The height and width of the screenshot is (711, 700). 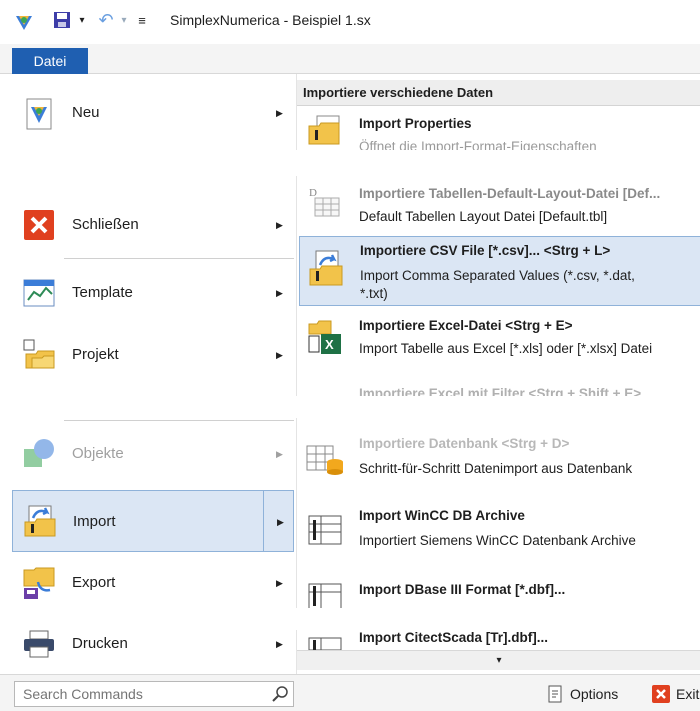 What do you see at coordinates (324, 460) in the screenshot?
I see `database-import-icon` at bounding box center [324, 460].